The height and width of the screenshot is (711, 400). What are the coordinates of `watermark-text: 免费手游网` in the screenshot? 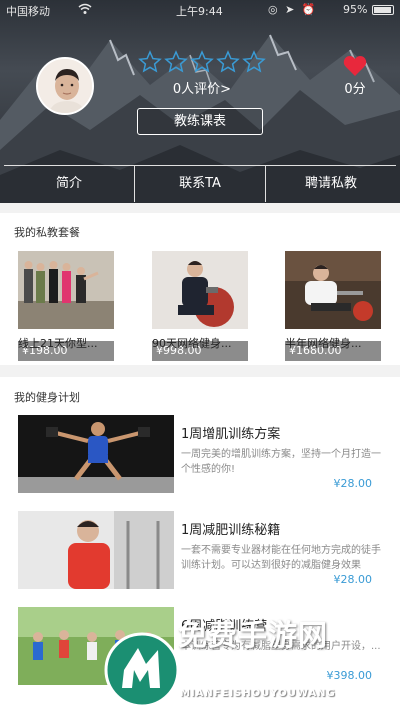 It's located at (253, 635).